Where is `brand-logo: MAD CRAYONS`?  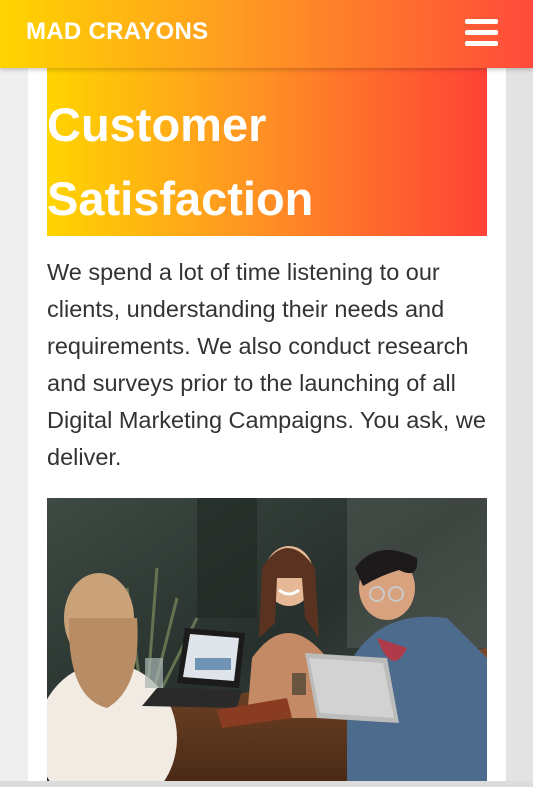
brand-logo: MAD CRAYONS is located at coordinates (117, 32).